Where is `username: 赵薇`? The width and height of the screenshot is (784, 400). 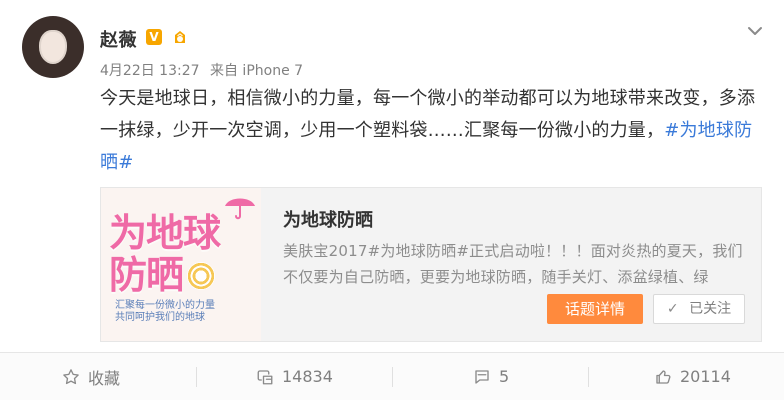 username: 赵薇 is located at coordinates (118, 39).